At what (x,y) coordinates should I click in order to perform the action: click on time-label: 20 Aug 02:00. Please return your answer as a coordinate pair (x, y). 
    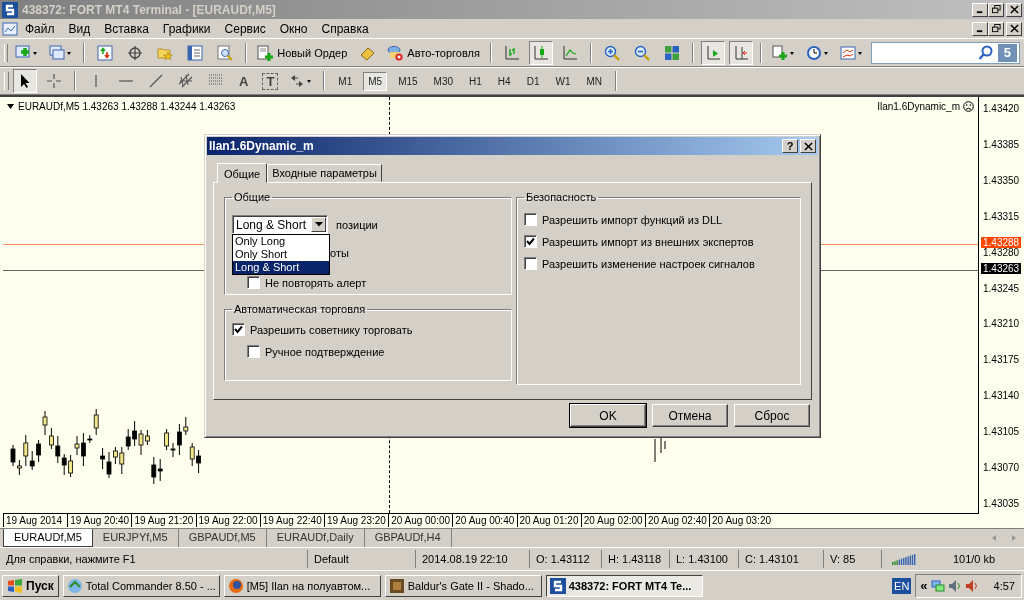
    Looking at the image, I should click on (612, 520).